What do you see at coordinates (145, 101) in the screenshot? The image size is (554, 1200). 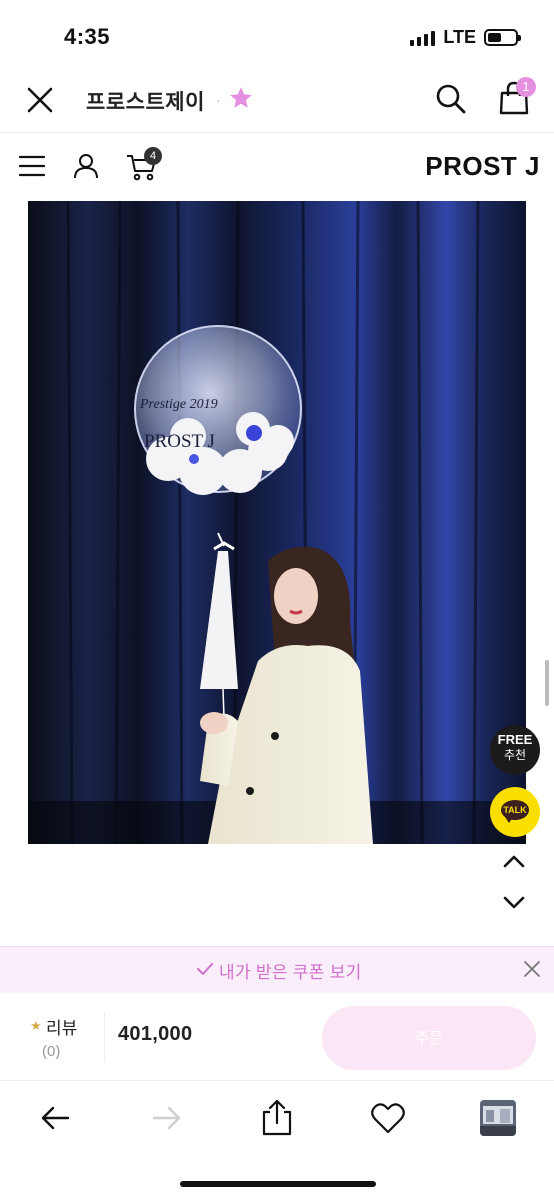 I see `store-title: 프로스트제이` at bounding box center [145, 101].